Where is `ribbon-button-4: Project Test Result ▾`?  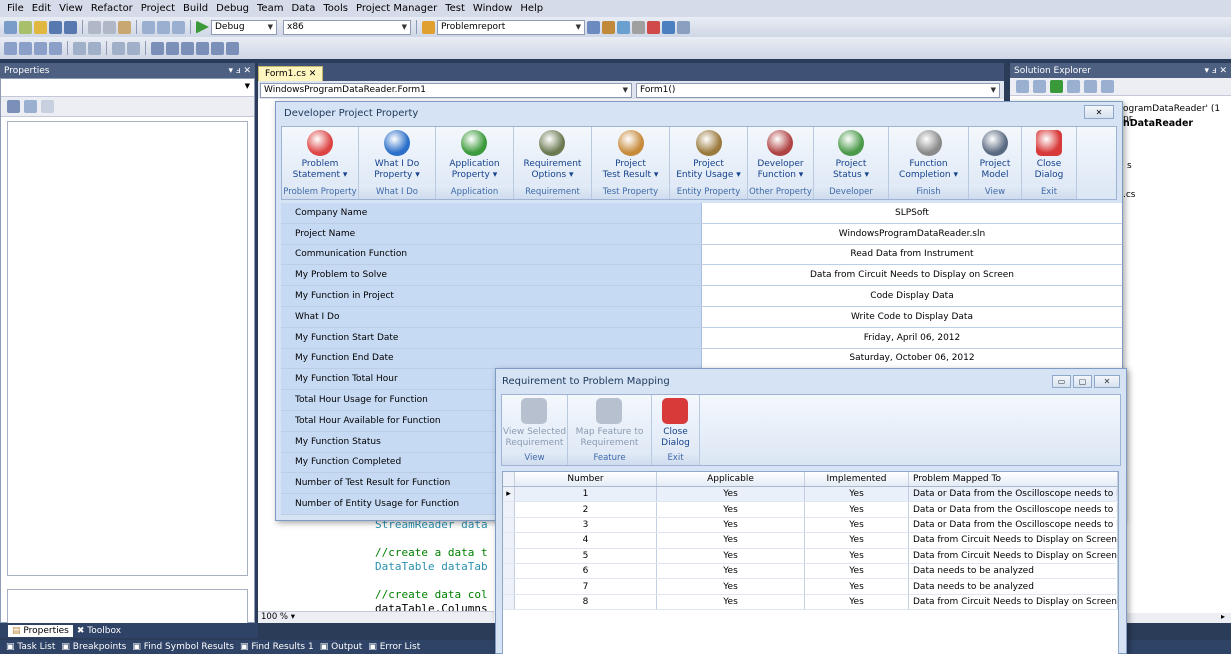
ribbon-button-4: Project Test Result ▾ is located at coordinates (630, 156).